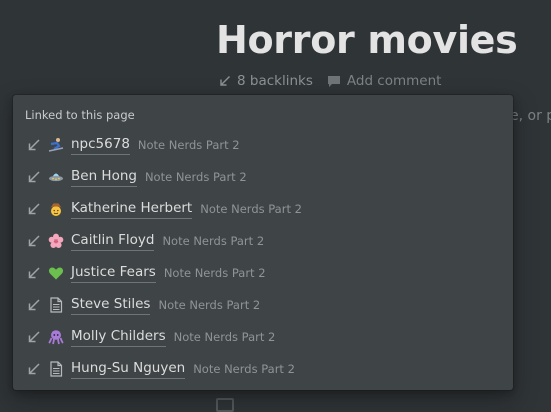 This screenshot has width=551, height=412. I want to click on backlink-item: Justice Fears Note Nerds Part 2, so click(263, 273).